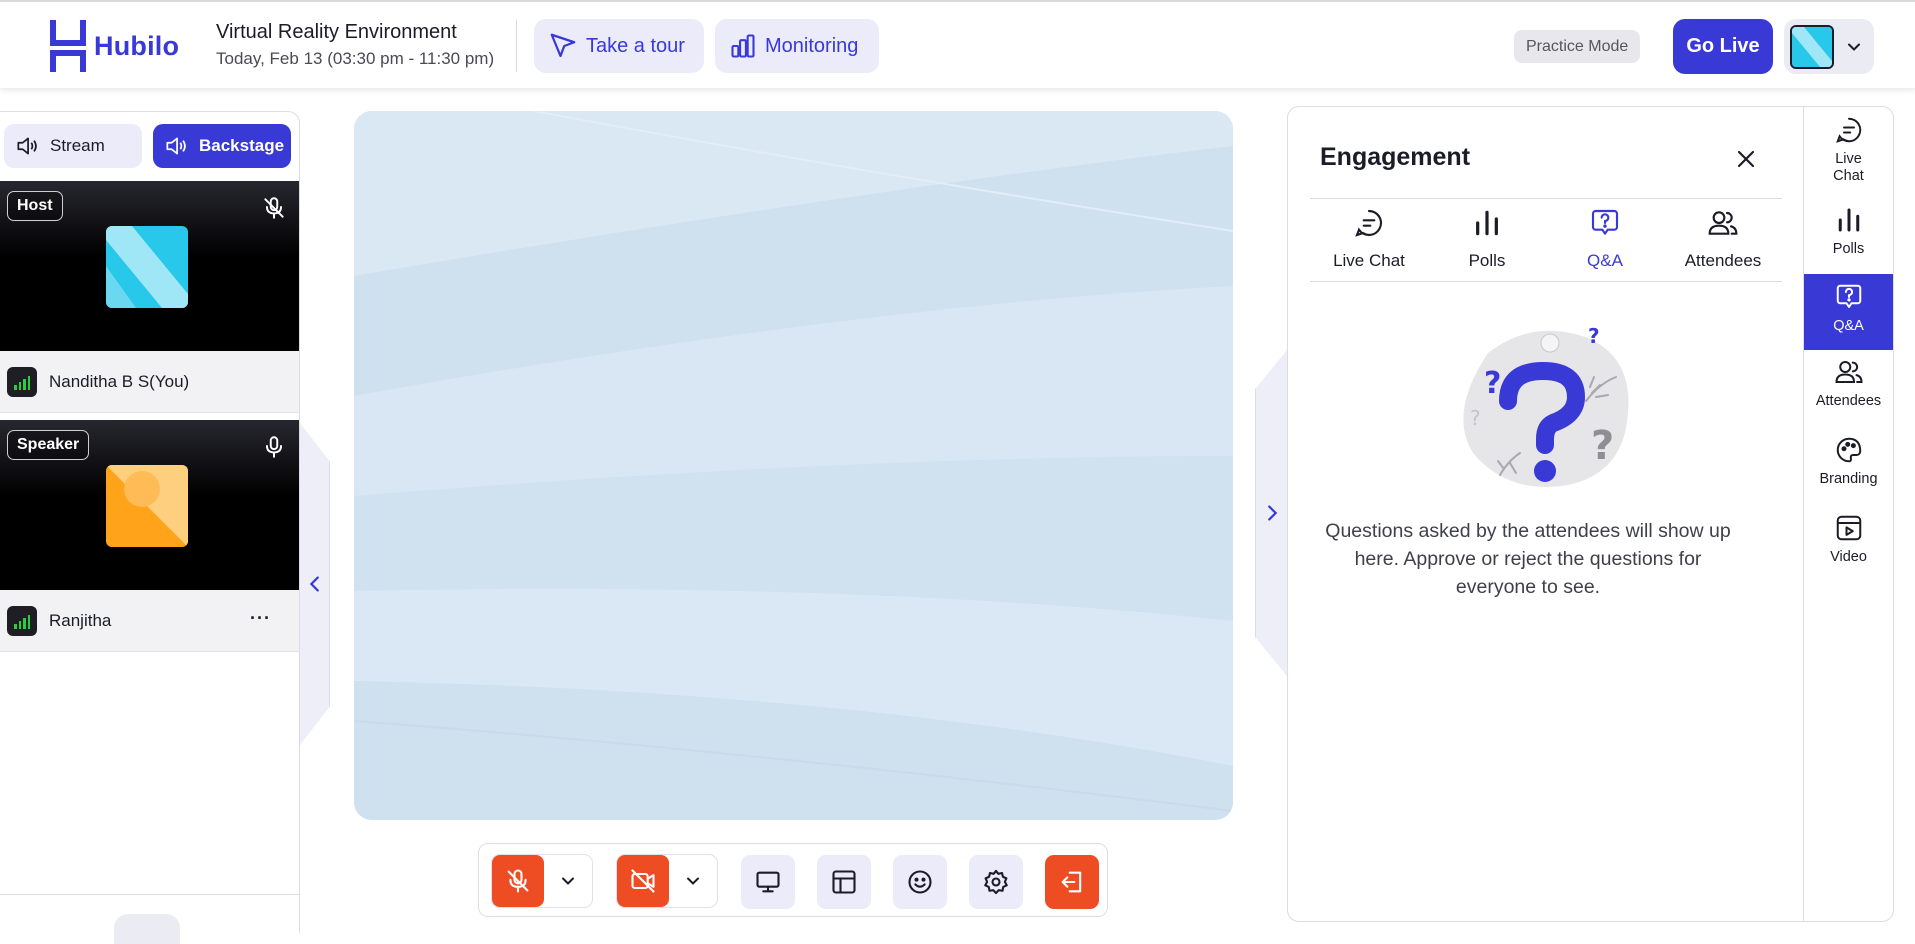  Describe the element at coordinates (1487, 240) in the screenshot. I see `tab-polls: Polls` at that location.